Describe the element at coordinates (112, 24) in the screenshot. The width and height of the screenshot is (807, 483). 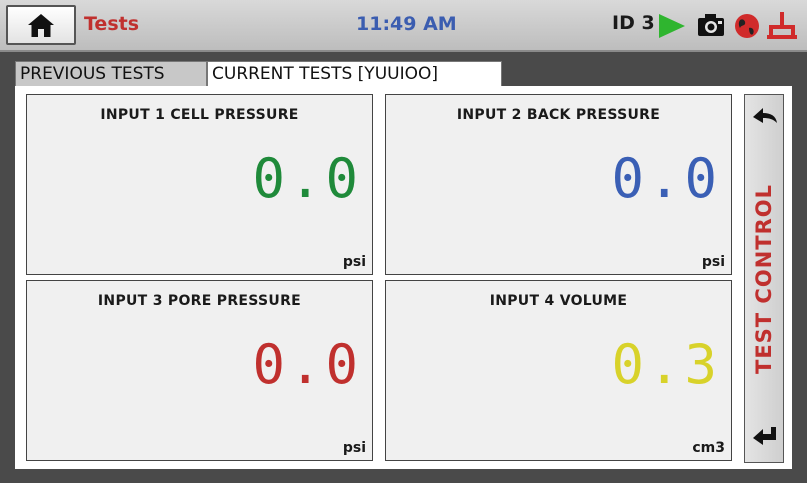
I see `page-title: Tests` at that location.